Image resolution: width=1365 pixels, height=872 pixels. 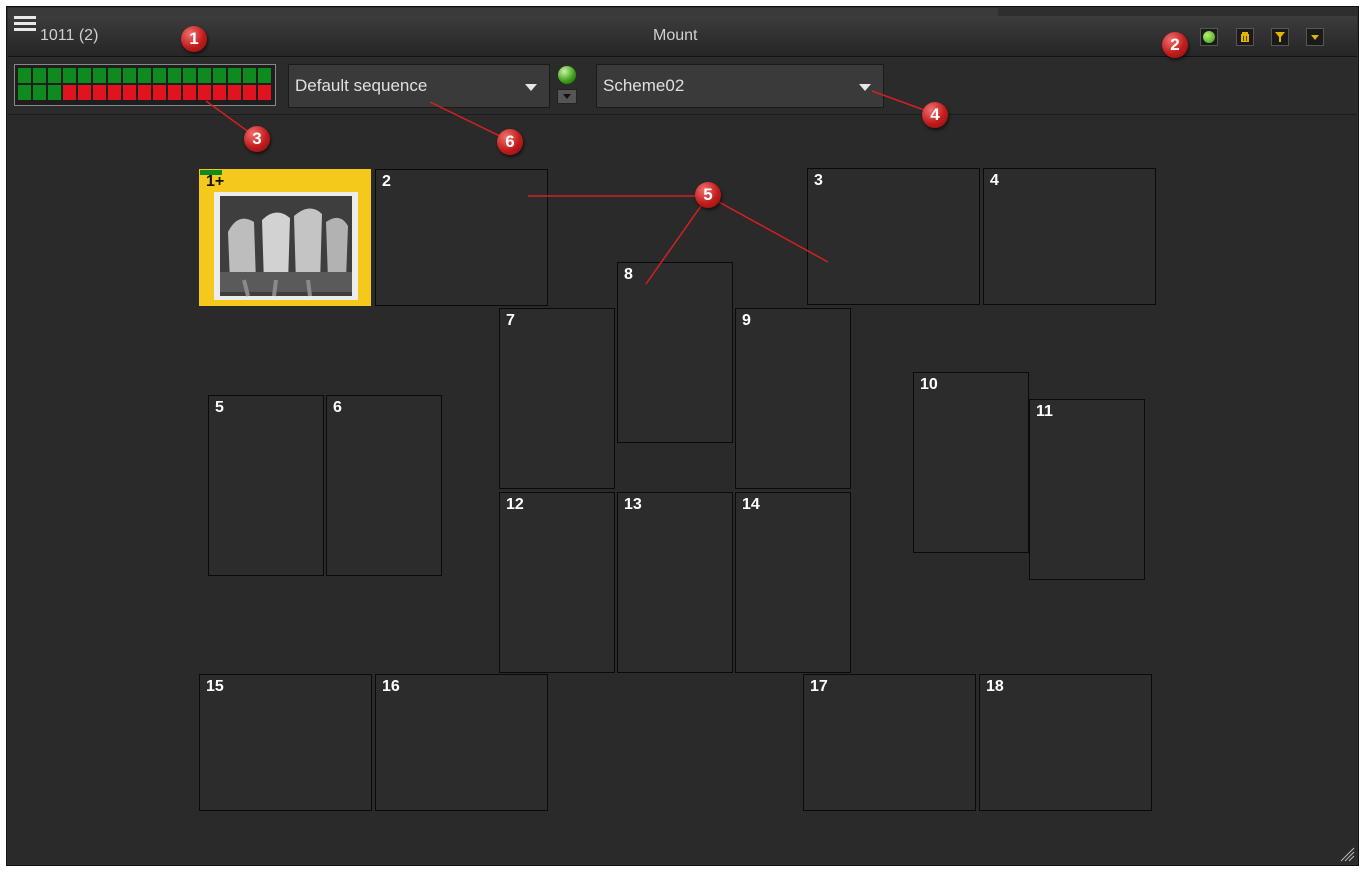 I want to click on callout-badge-1: 1, so click(x=194, y=39).